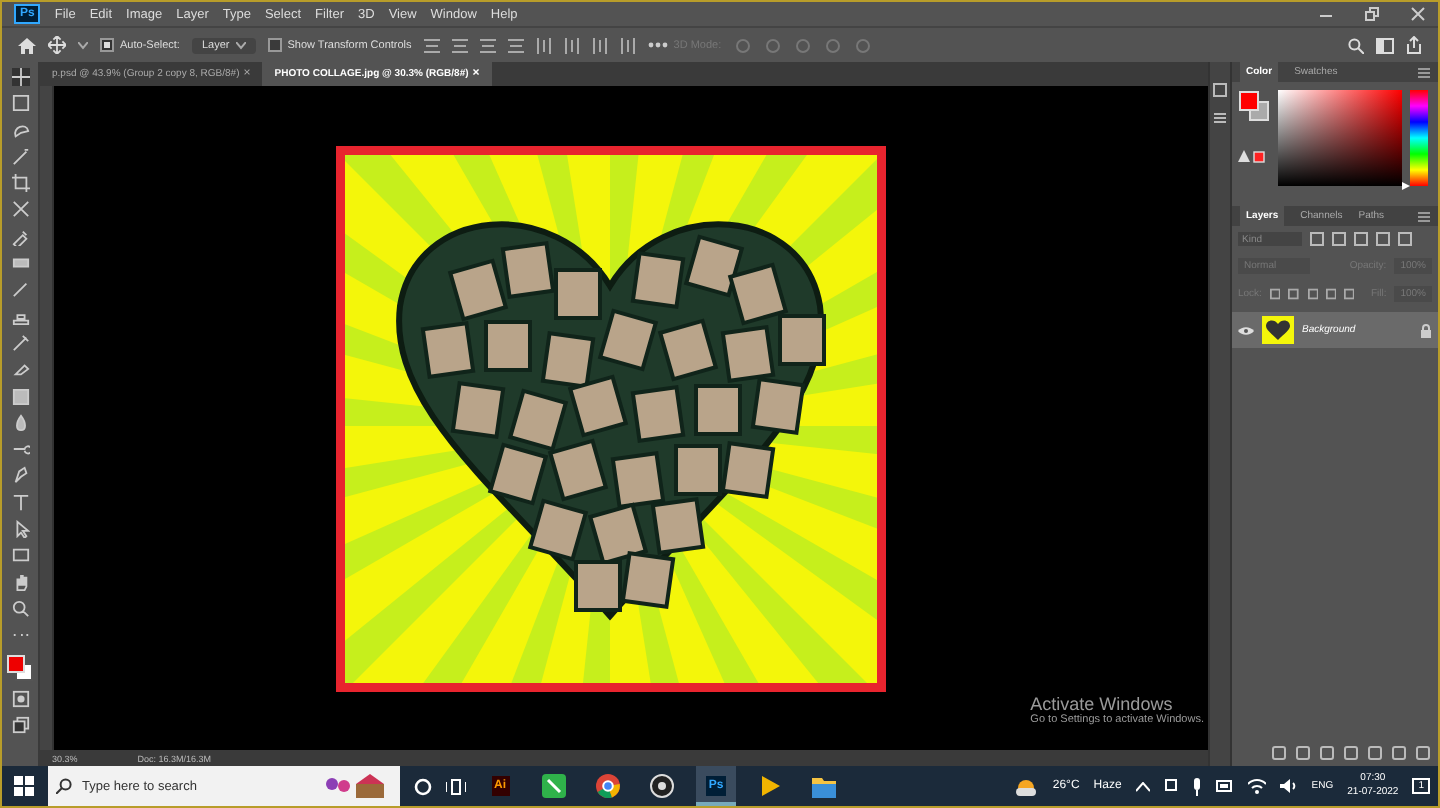 The height and width of the screenshot is (808, 1440). What do you see at coordinates (1220, 118) in the screenshot?
I see `properties-icon` at bounding box center [1220, 118].